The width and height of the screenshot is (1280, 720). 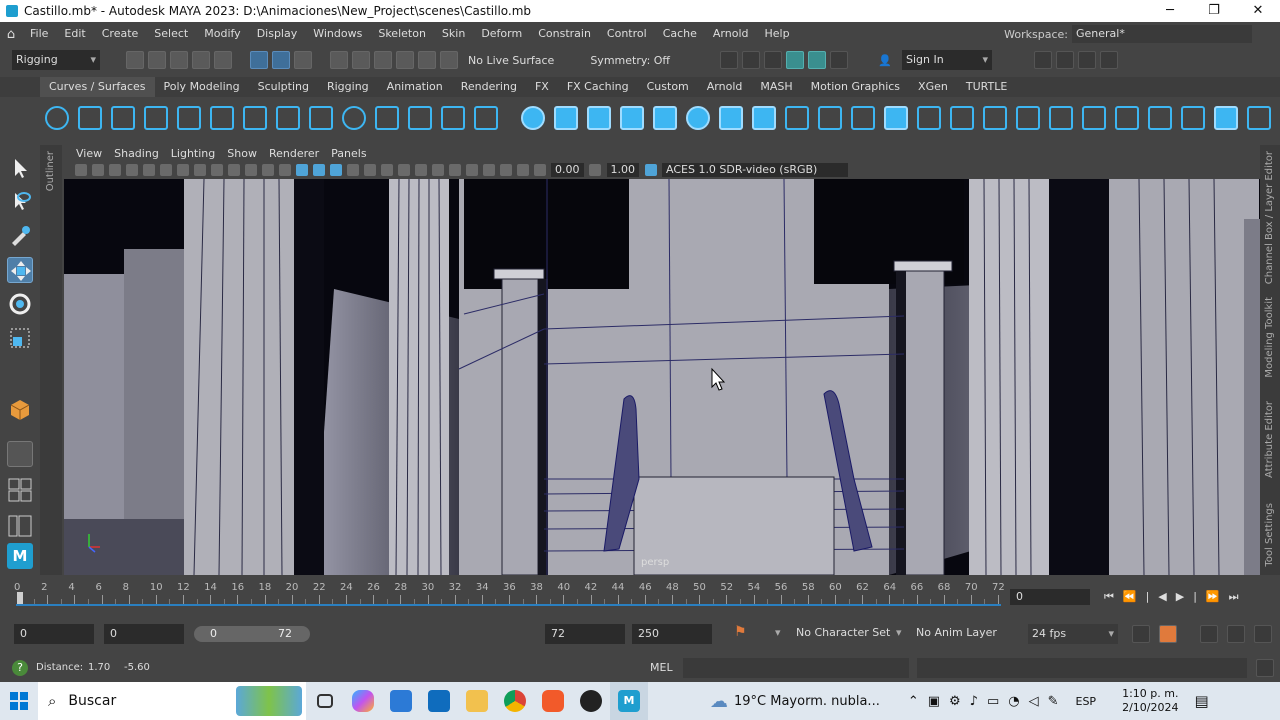 What do you see at coordinates (193, 153) in the screenshot?
I see `viewport-menu-lighting: Lighting` at bounding box center [193, 153].